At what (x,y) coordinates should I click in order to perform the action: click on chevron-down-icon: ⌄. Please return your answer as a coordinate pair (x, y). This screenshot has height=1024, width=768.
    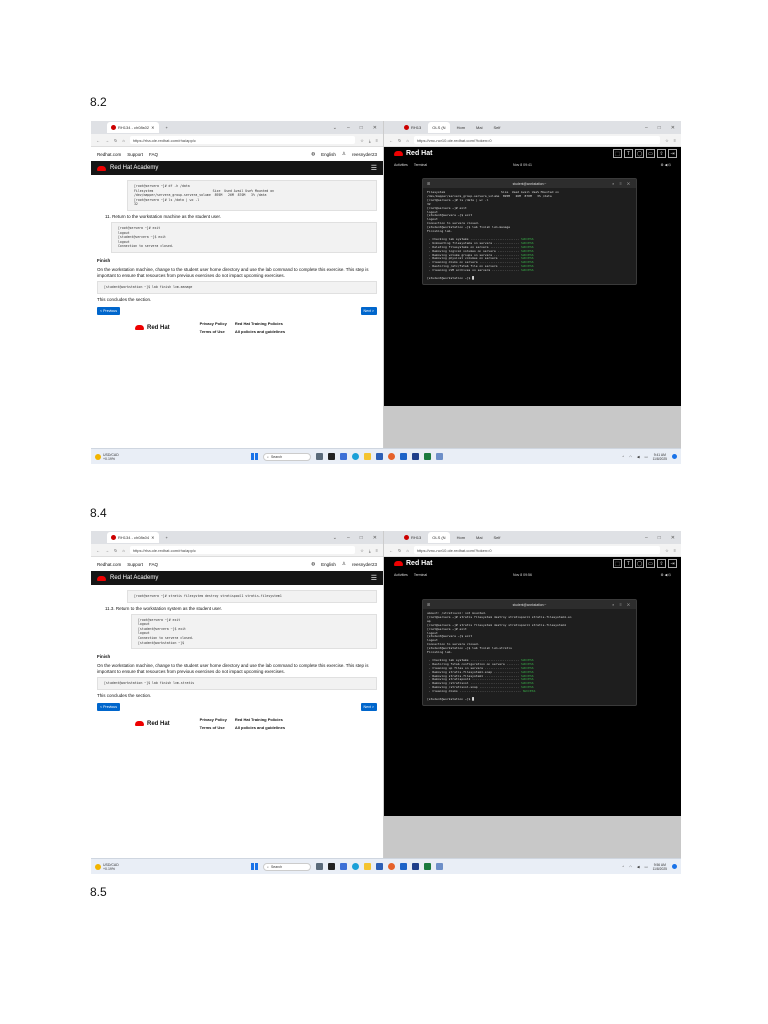
    Looking at the image, I should click on (335, 128).